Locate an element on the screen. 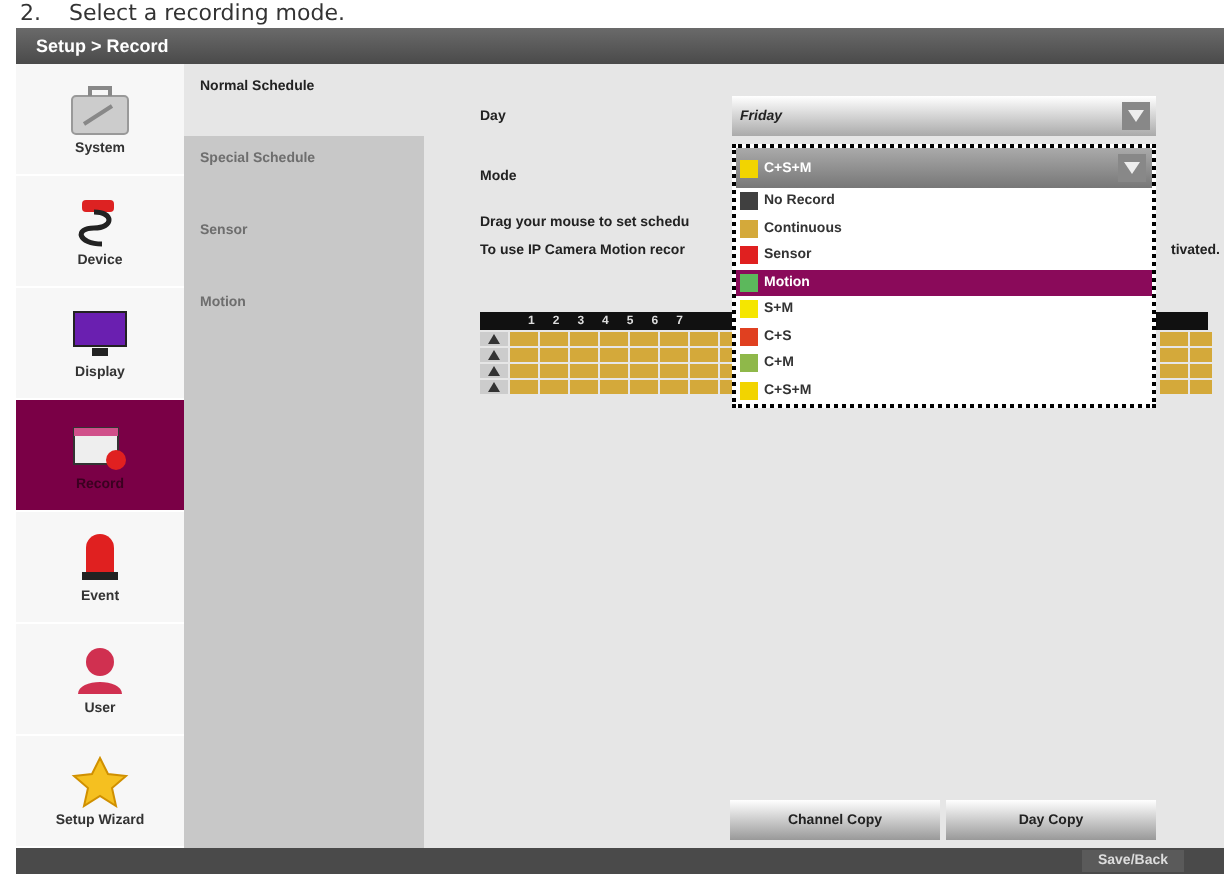  hour-header is located at coordinates (1182, 321).